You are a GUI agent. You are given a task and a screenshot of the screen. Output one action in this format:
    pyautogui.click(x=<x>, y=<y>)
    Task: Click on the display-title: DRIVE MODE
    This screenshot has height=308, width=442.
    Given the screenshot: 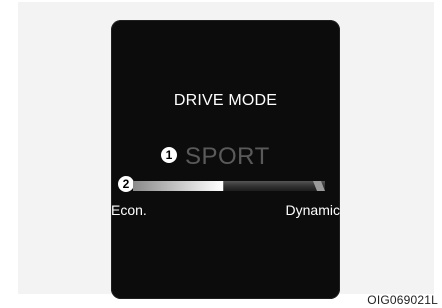 What is the action you would take?
    pyautogui.click(x=225, y=100)
    